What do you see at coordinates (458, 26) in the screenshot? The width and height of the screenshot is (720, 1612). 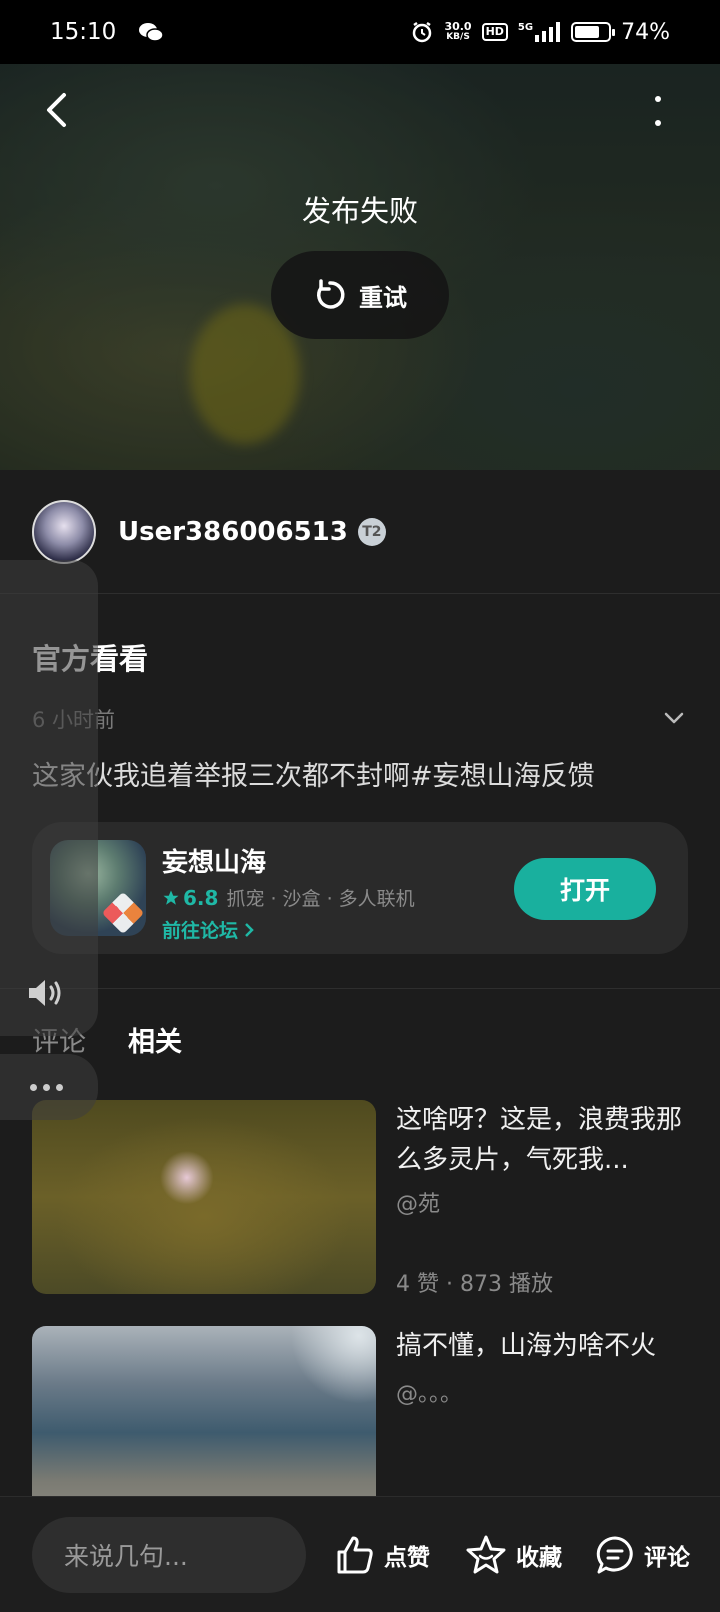 I see `network-speed-value: 30.0` at bounding box center [458, 26].